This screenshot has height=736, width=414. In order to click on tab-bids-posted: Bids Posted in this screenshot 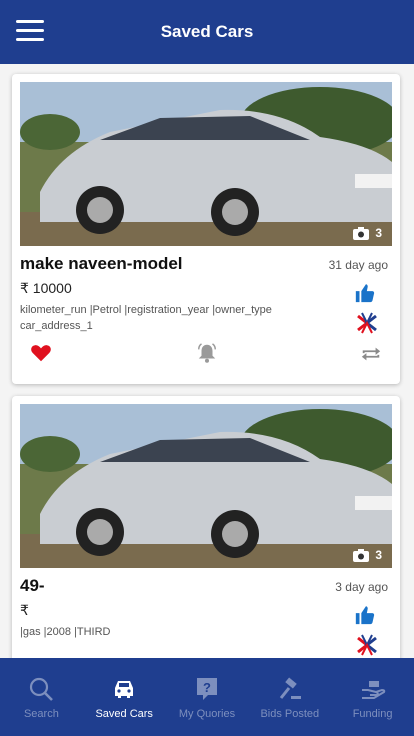, I will do `click(289, 697)`.